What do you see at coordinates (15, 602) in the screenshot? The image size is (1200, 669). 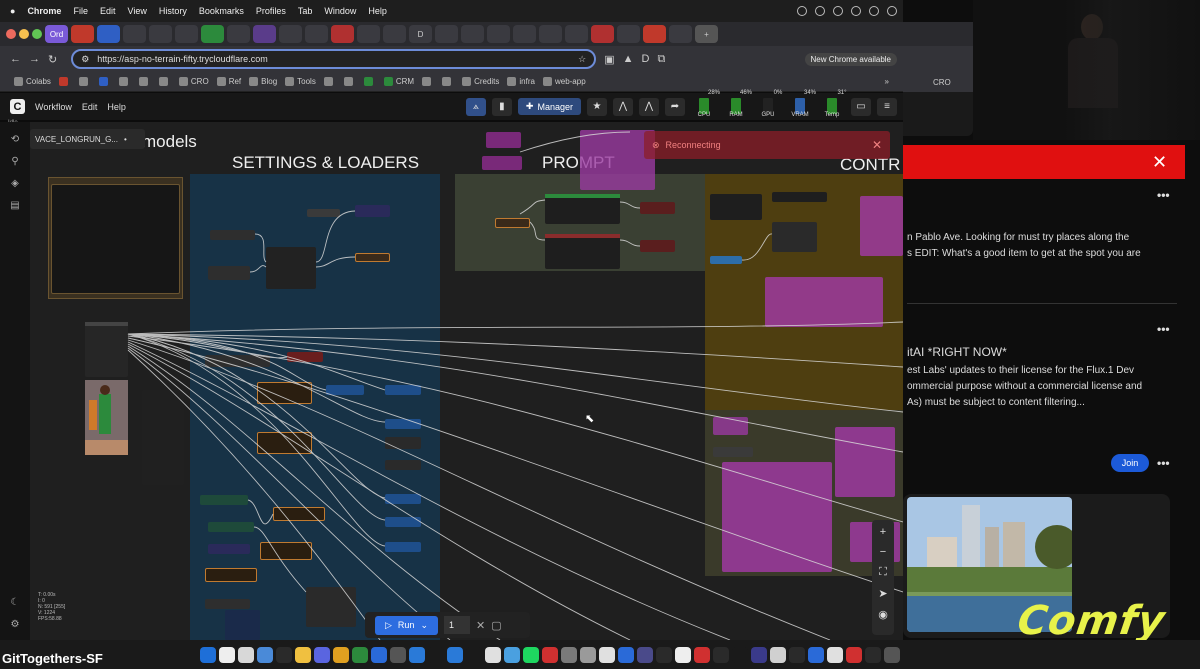 I see `theme-icon: ☾` at bounding box center [15, 602].